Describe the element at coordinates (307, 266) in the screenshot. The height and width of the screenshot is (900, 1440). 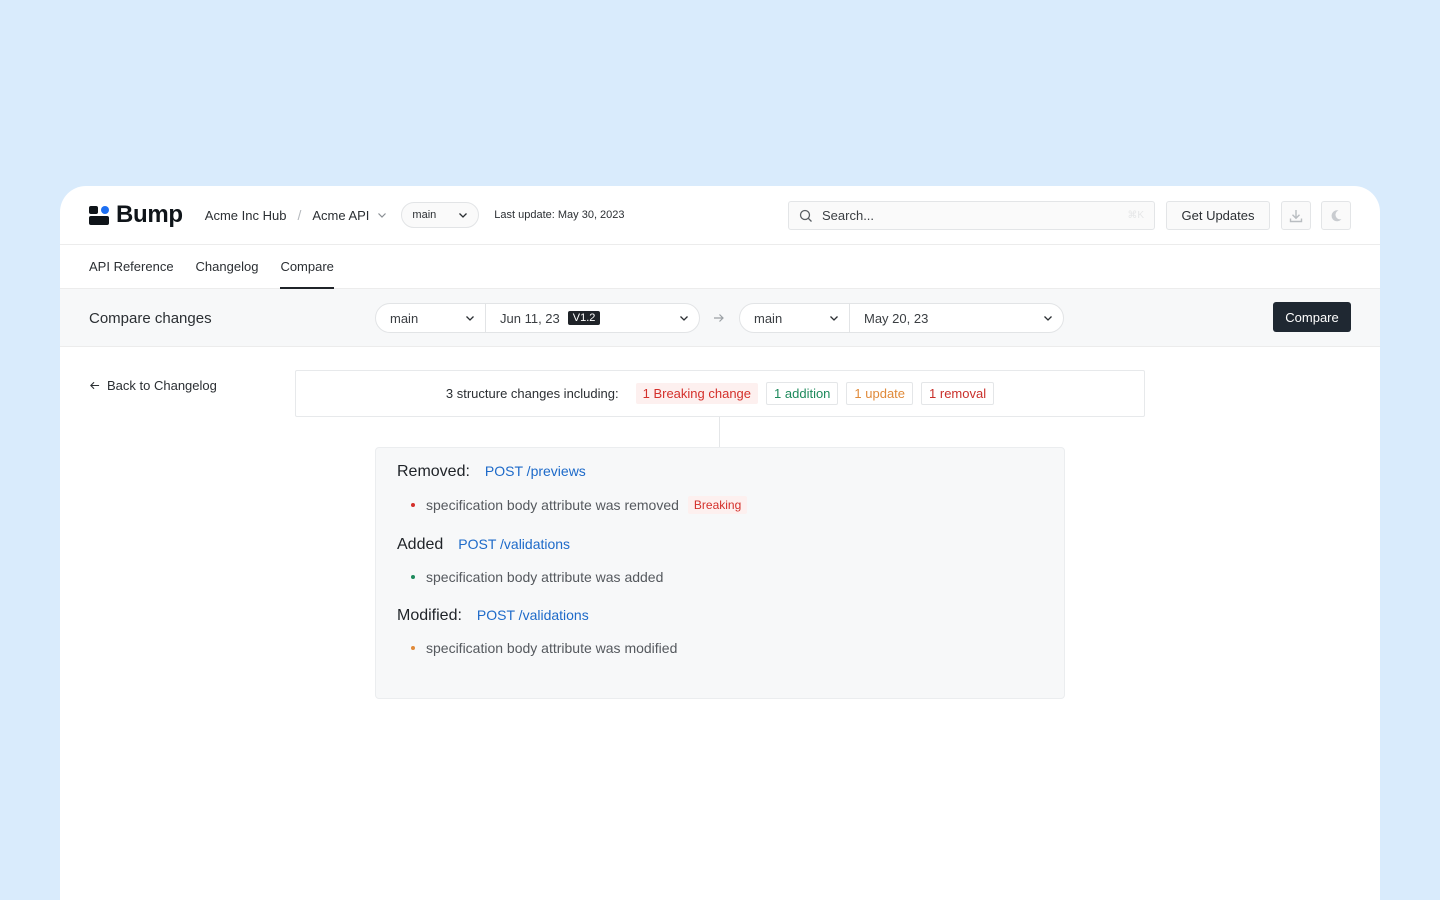
I see `tab-compare: Compare` at that location.